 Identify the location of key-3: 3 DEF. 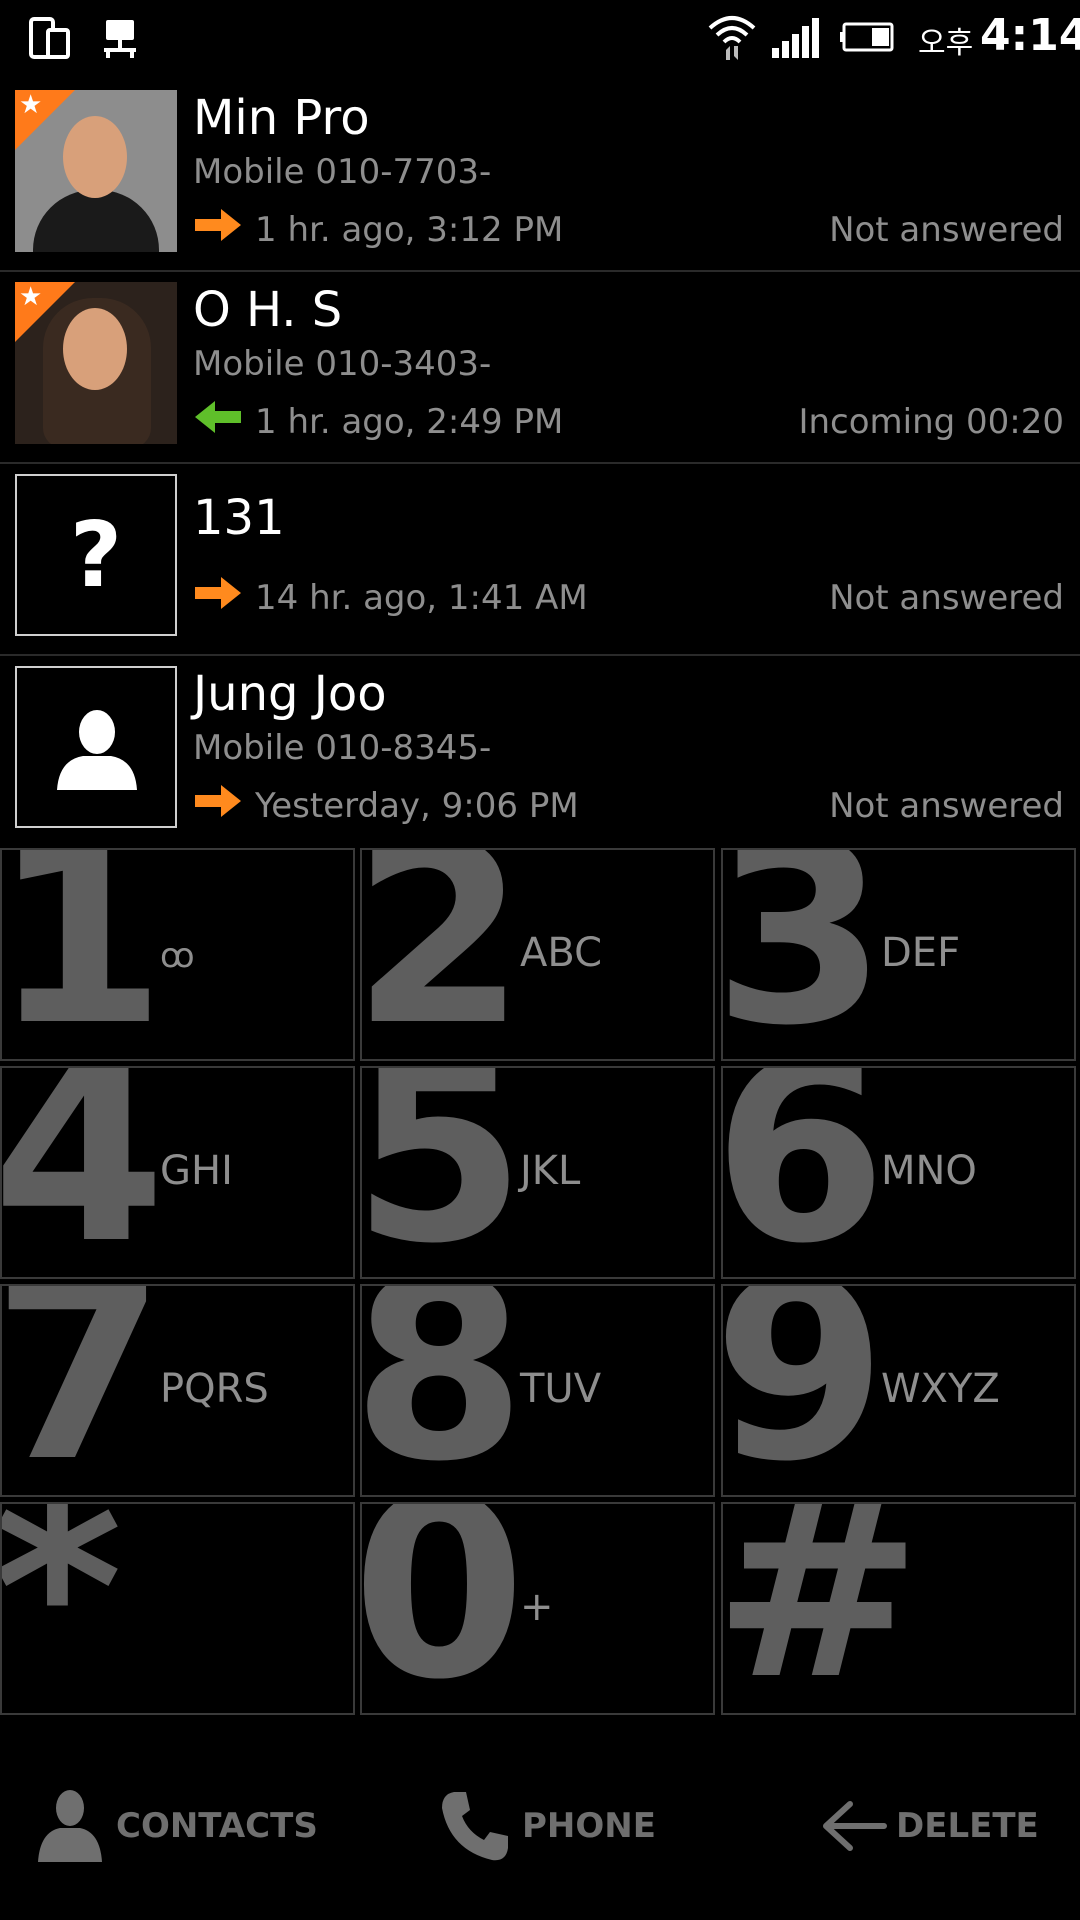
(898, 954).